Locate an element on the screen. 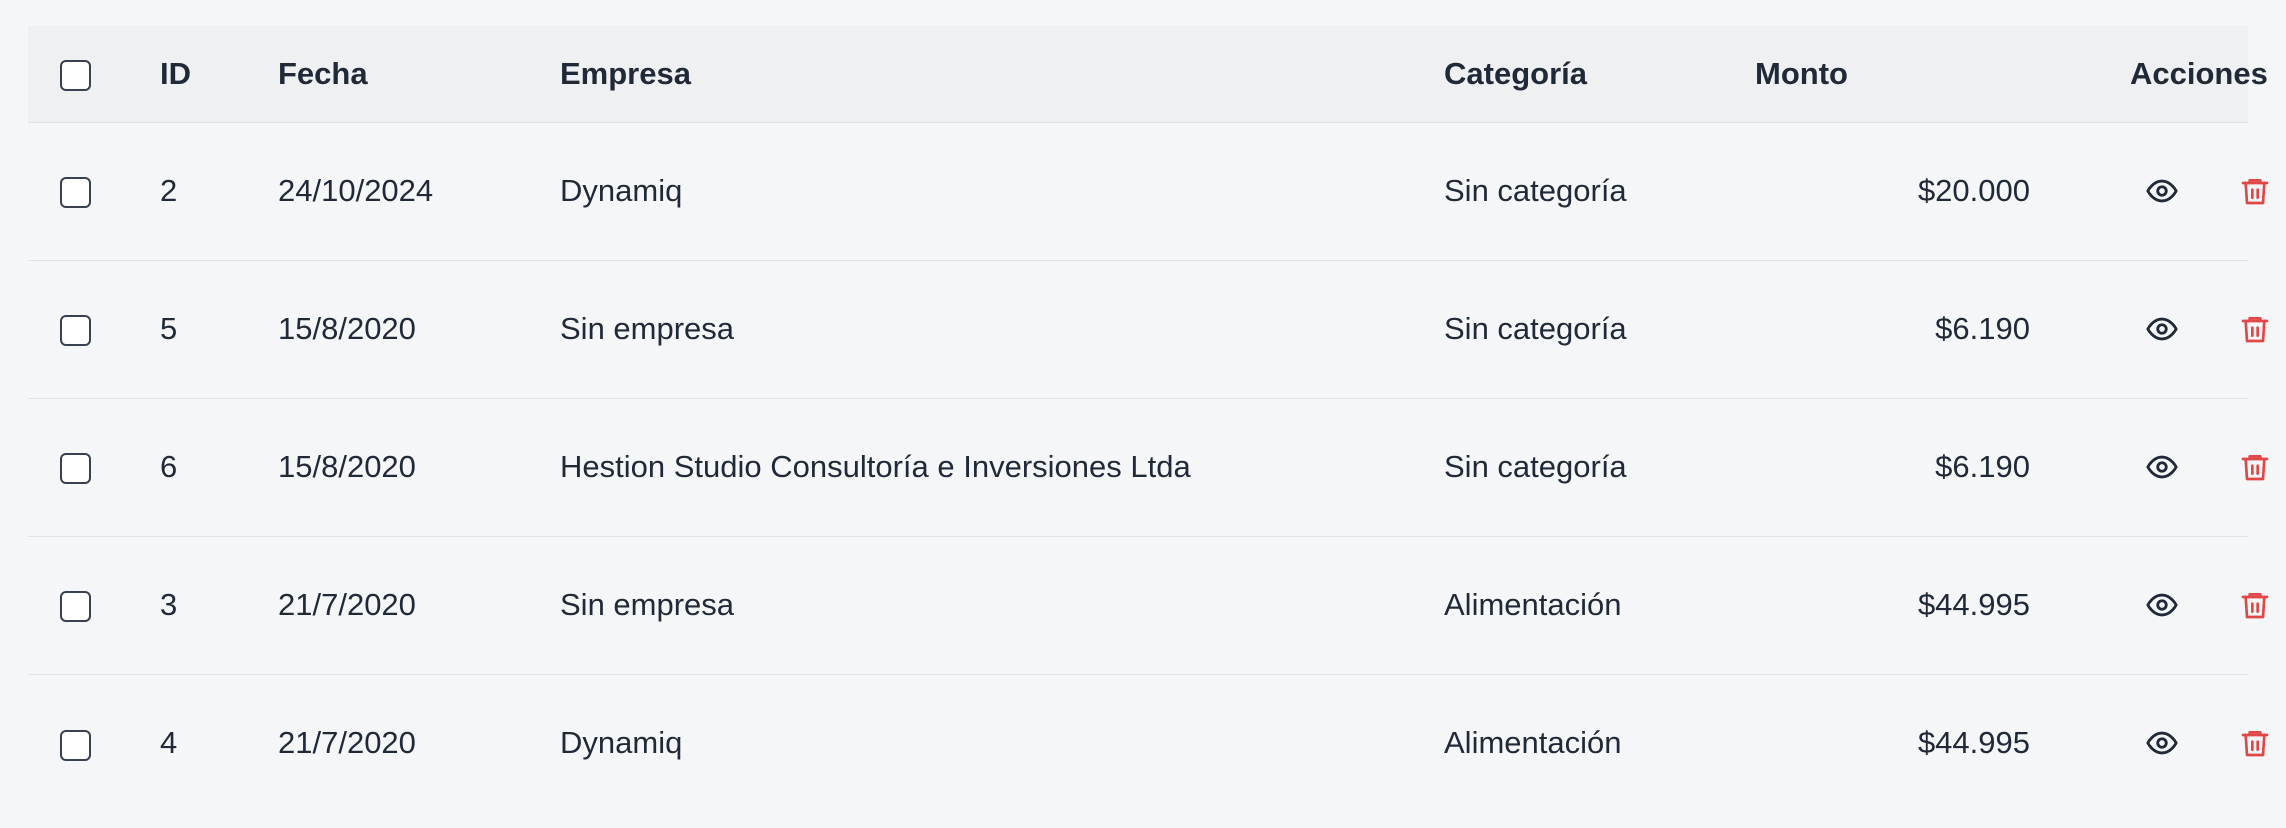 The width and height of the screenshot is (2286, 828). cell-id: 4 is located at coordinates (169, 743).